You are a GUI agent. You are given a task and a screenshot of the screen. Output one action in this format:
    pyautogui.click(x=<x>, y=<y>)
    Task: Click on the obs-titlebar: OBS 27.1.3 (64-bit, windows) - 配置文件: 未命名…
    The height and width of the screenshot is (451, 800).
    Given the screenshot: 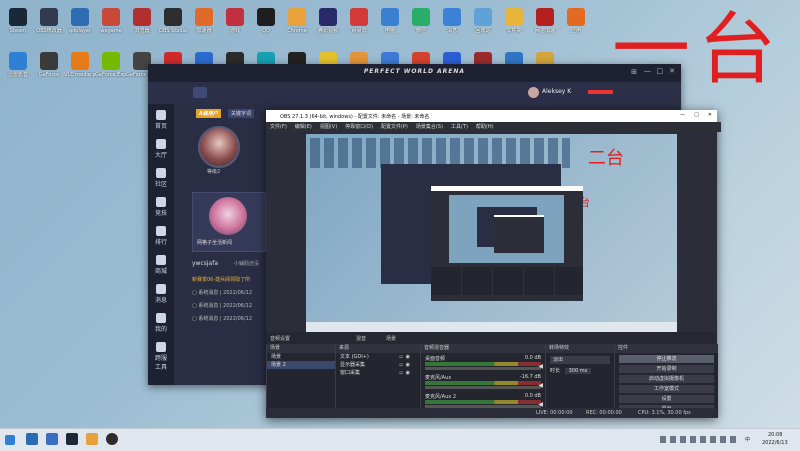 What is the action you would take?
    pyautogui.click(x=491, y=116)
    